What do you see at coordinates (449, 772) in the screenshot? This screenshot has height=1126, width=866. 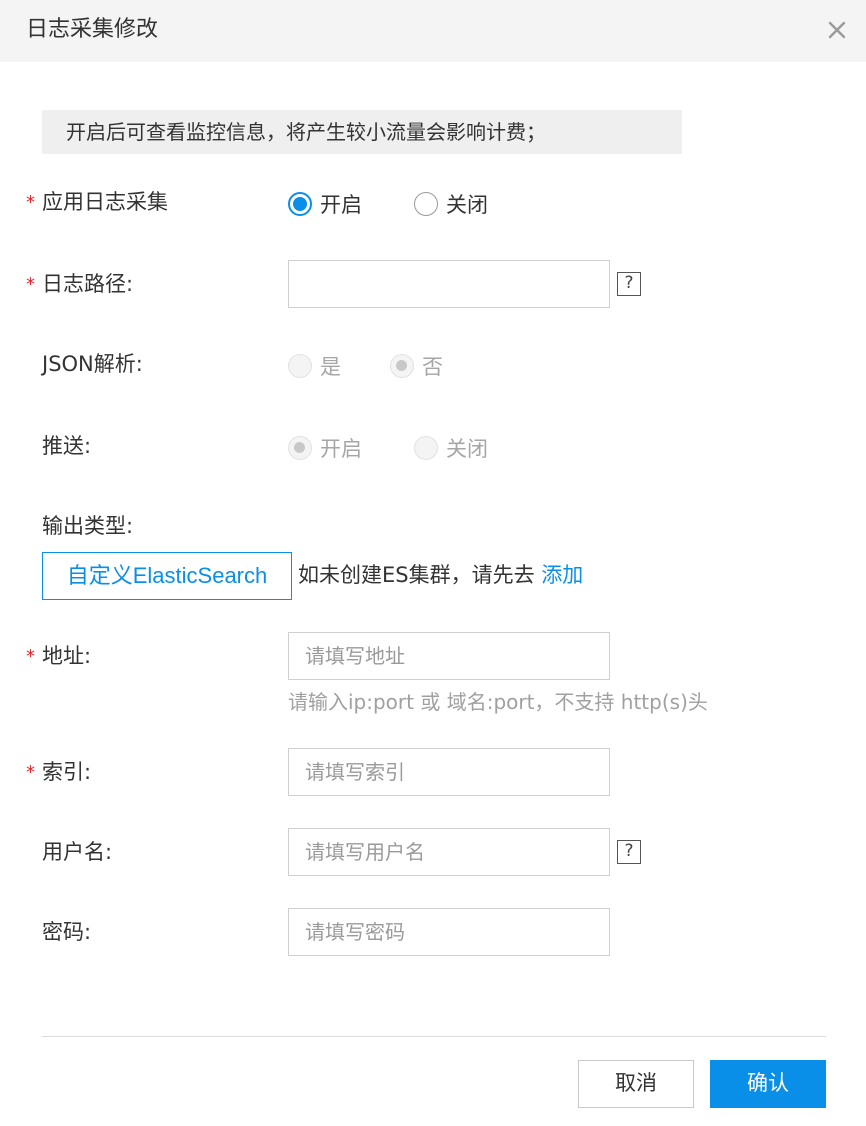 I see `index-input` at bounding box center [449, 772].